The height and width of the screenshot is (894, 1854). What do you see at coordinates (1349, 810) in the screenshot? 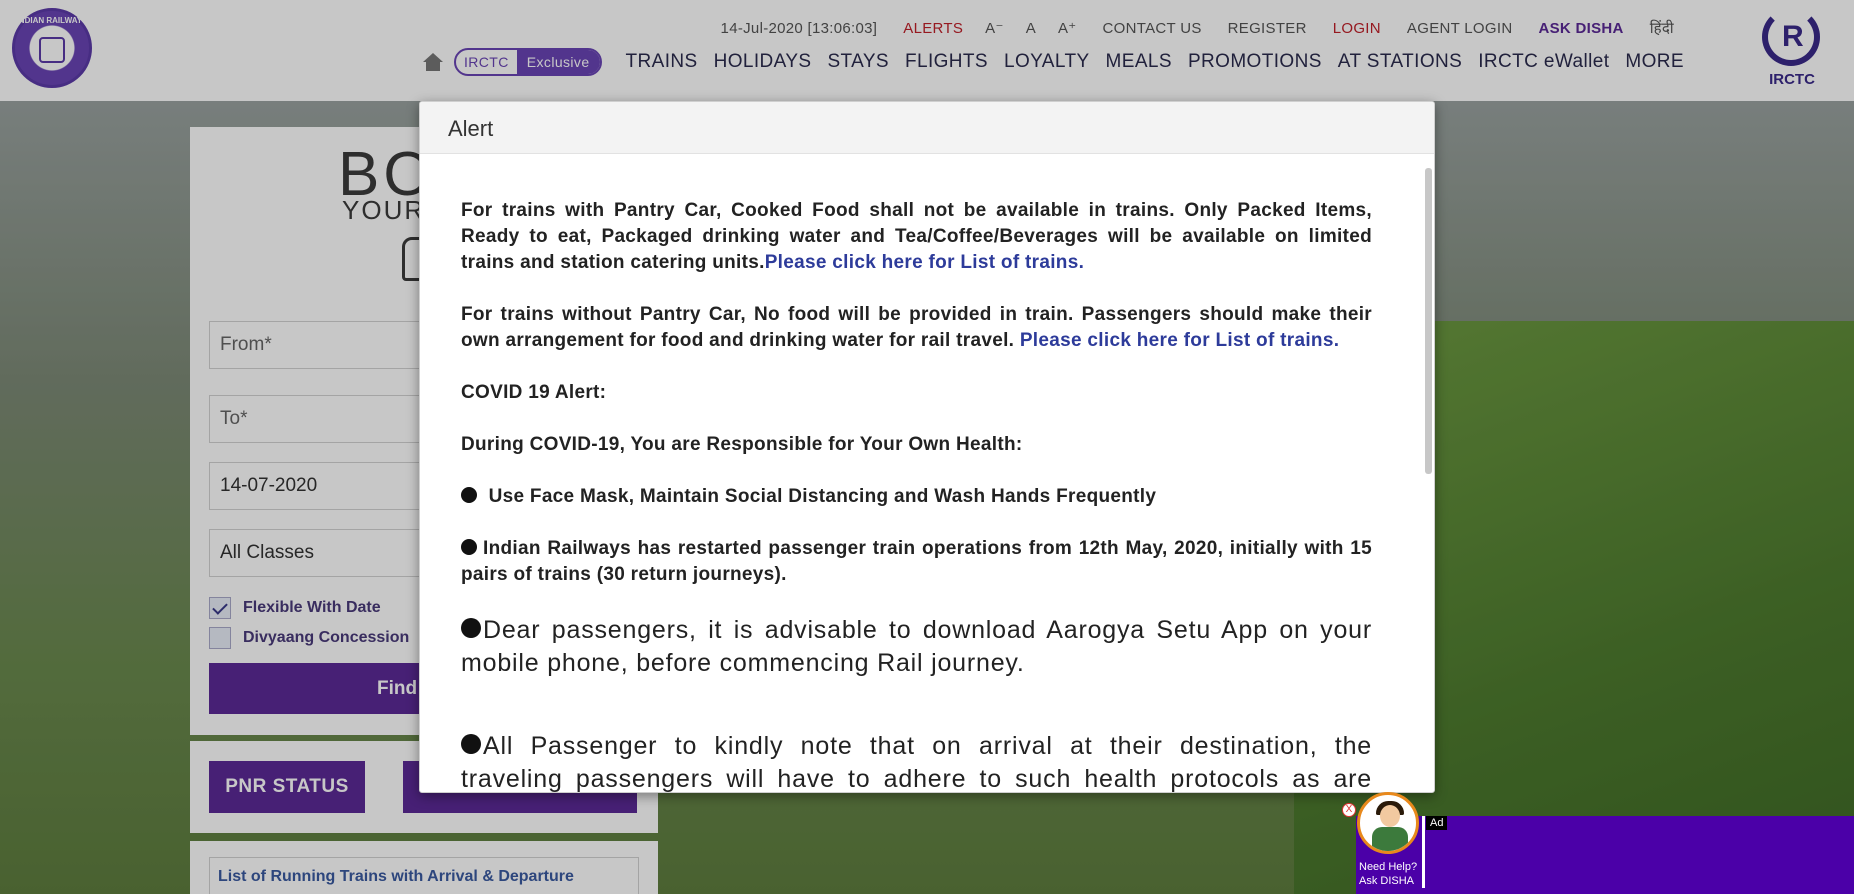
I see `close-icon: X` at bounding box center [1349, 810].